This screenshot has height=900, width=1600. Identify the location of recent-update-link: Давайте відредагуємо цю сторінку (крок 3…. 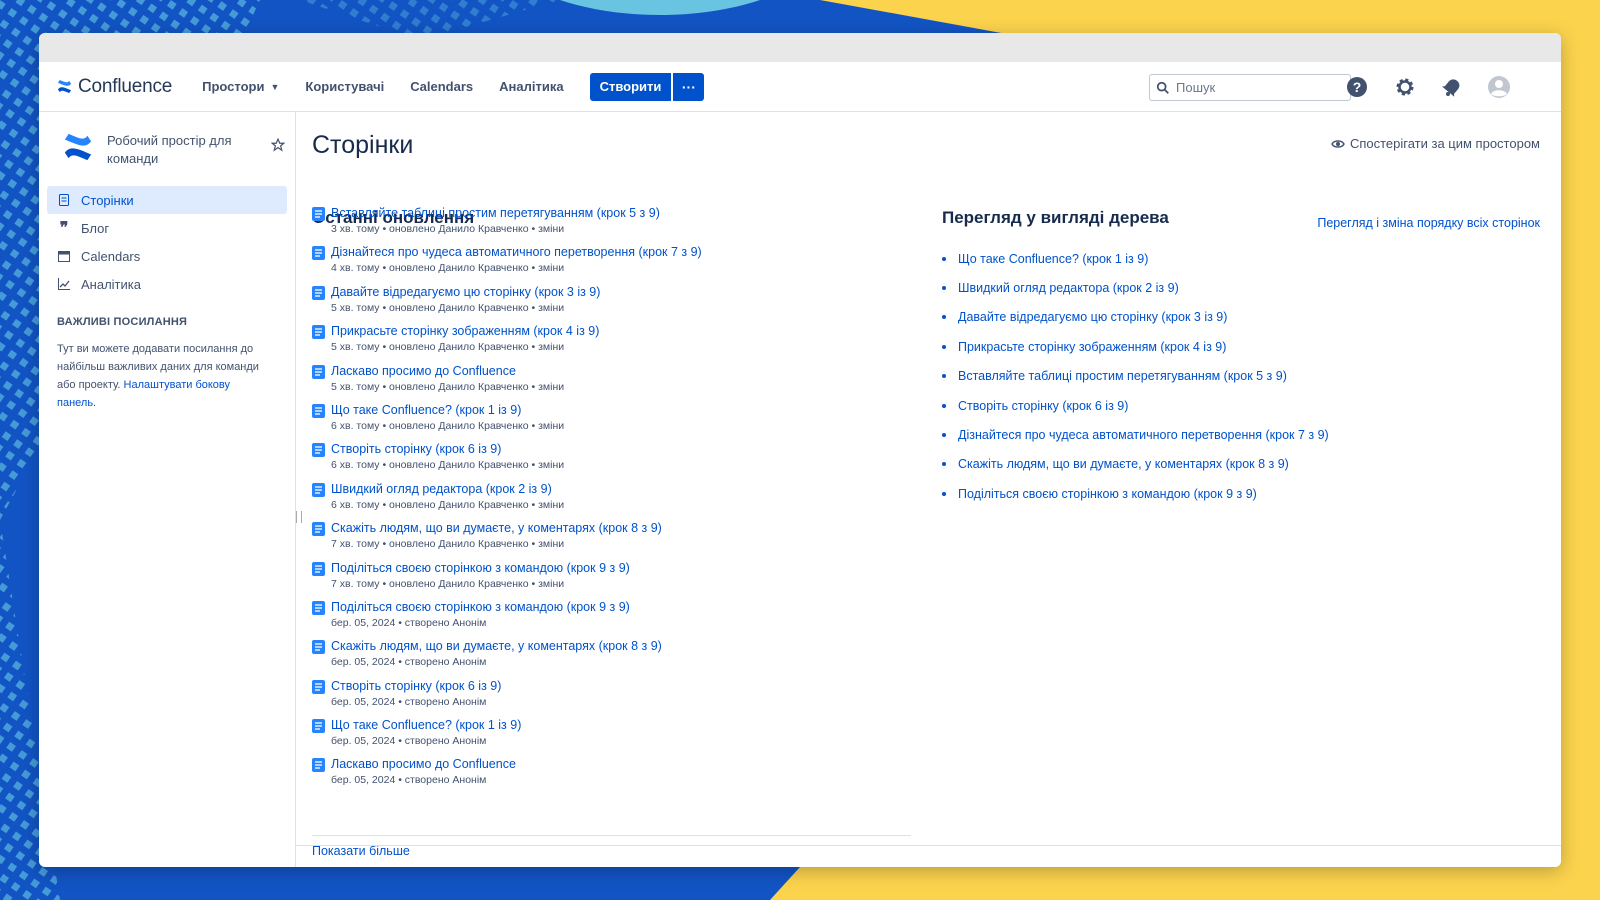
(465, 292).